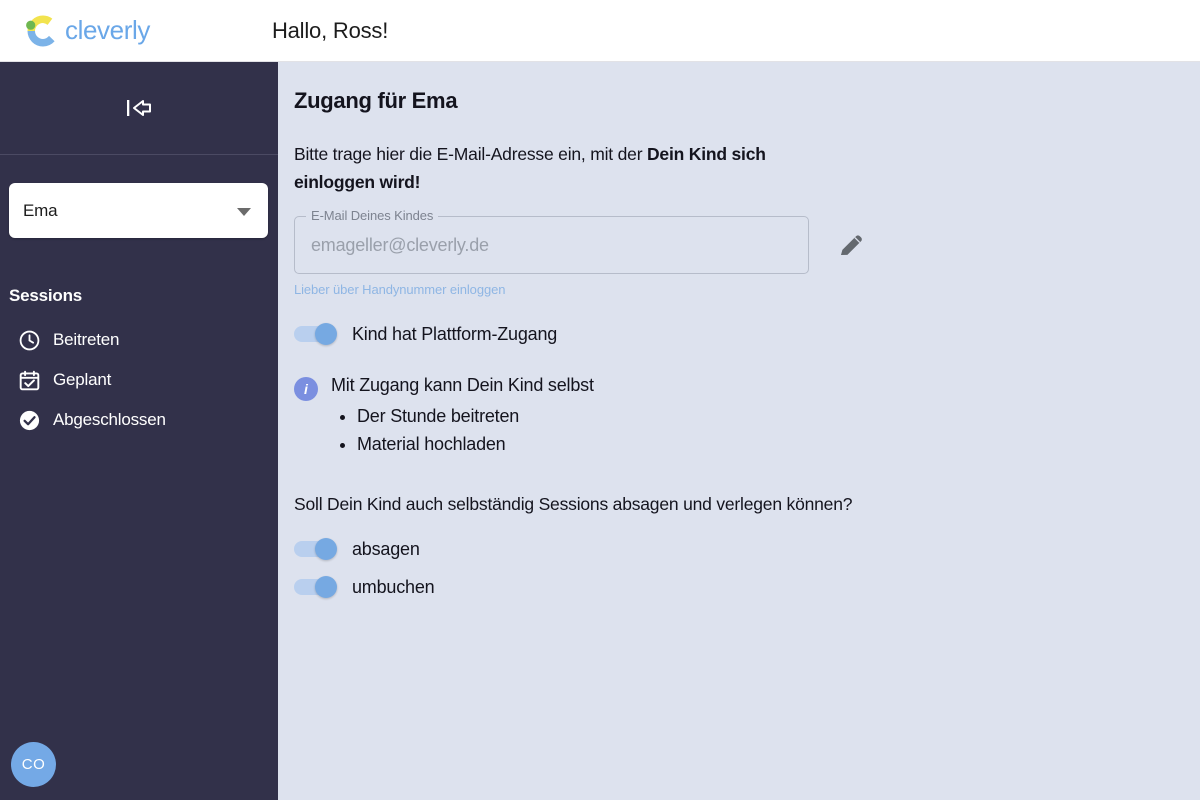  I want to click on info-list: Der Stunde beitreten Material hochladen, so click(475, 430).